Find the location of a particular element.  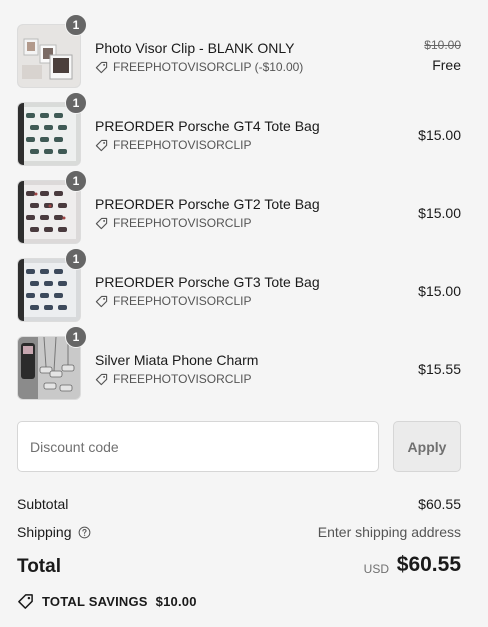

product-title: Silver Miata Phone Charm is located at coordinates (177, 360).